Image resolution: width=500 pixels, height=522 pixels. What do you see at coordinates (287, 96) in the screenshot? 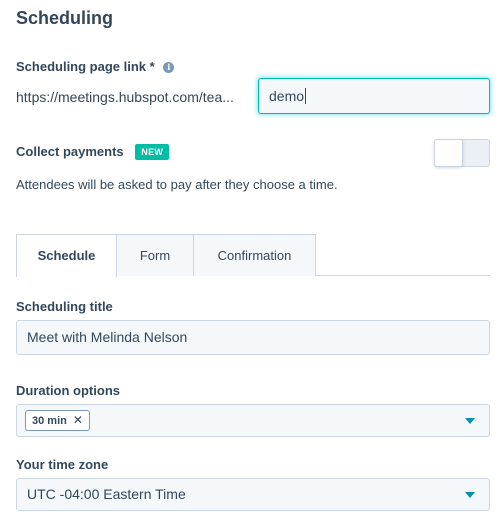
I see `slug-input-value: demo` at bounding box center [287, 96].